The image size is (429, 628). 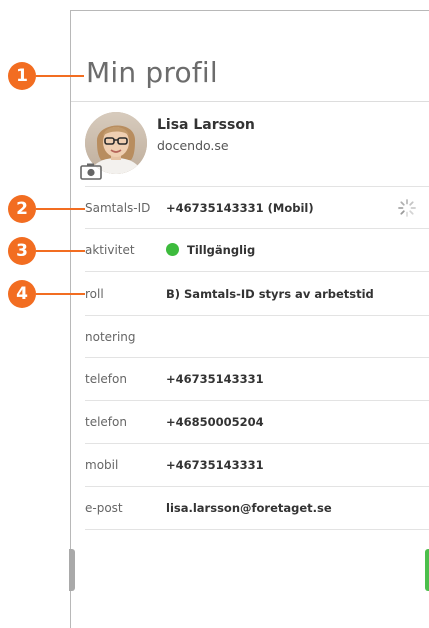 I want to click on callout-badge-1: 1, so click(x=22, y=76).